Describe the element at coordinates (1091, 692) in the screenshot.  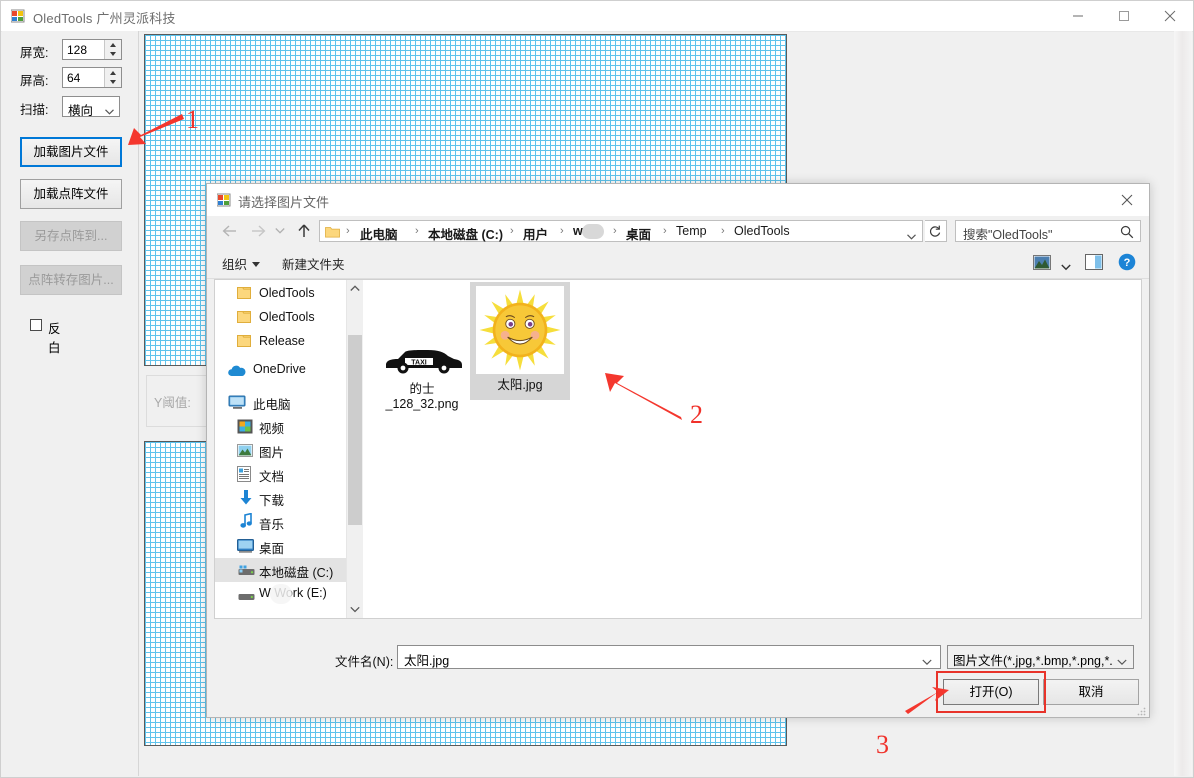
I see `cancel-button: 取消` at that location.